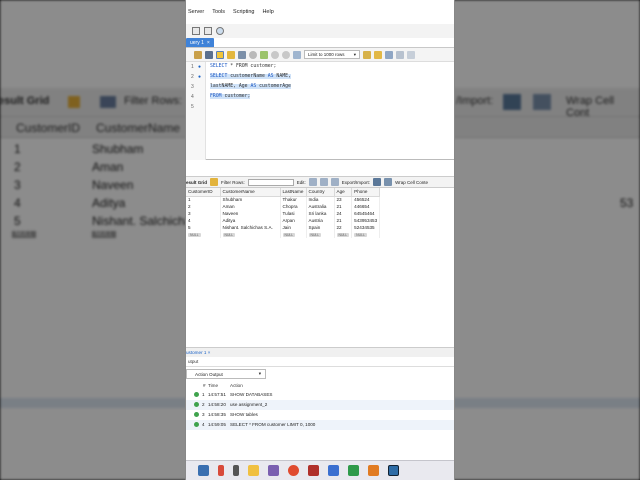 This screenshot has height=480, width=640. What do you see at coordinates (320, 192) in the screenshot?
I see `col-country: Country` at bounding box center [320, 192].